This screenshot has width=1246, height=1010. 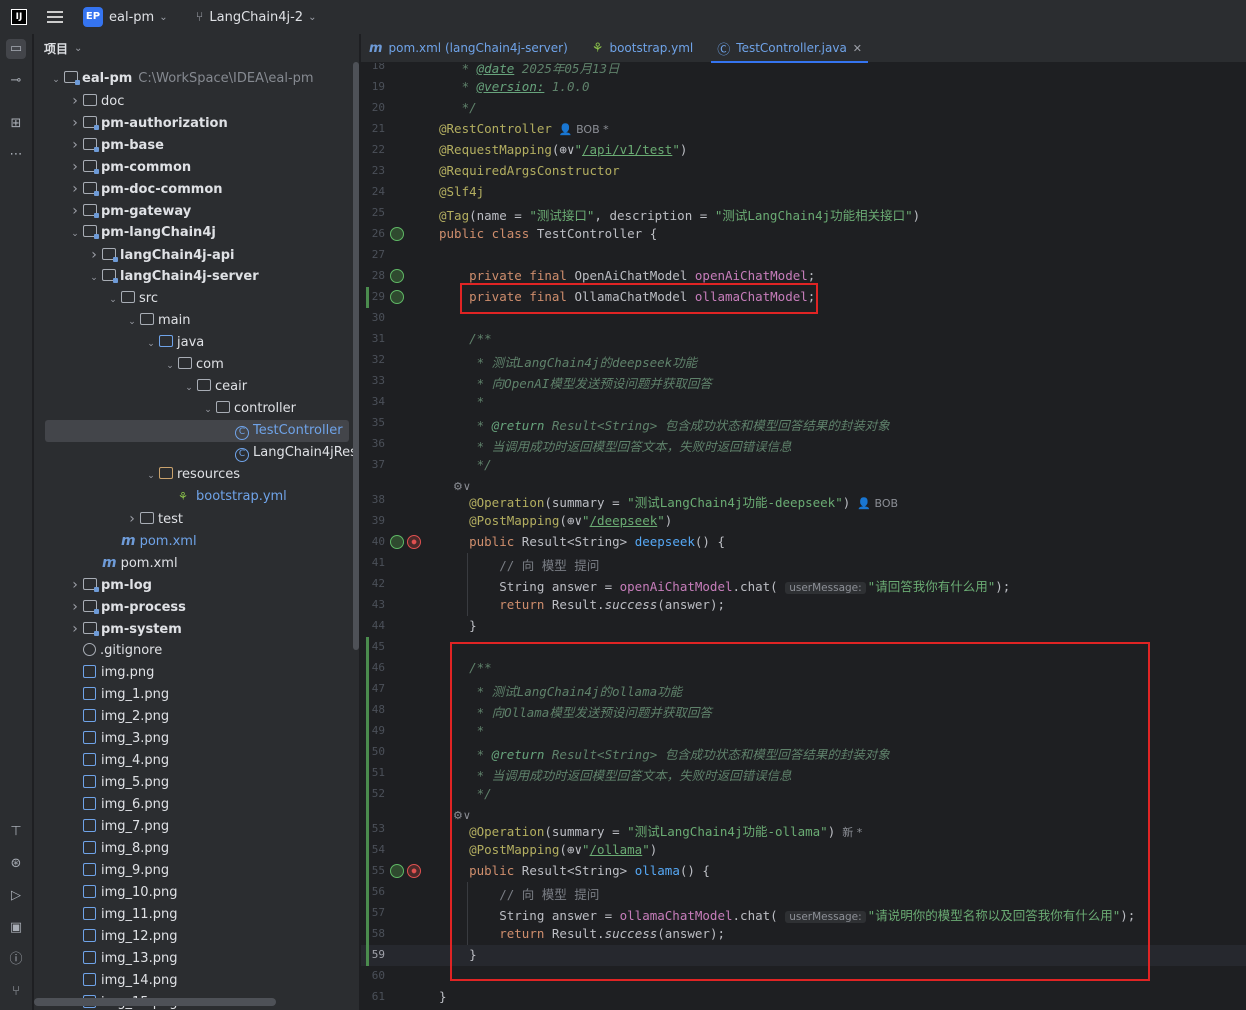 What do you see at coordinates (196, 827) in the screenshot?
I see `tree-item: img_7.png` at bounding box center [196, 827].